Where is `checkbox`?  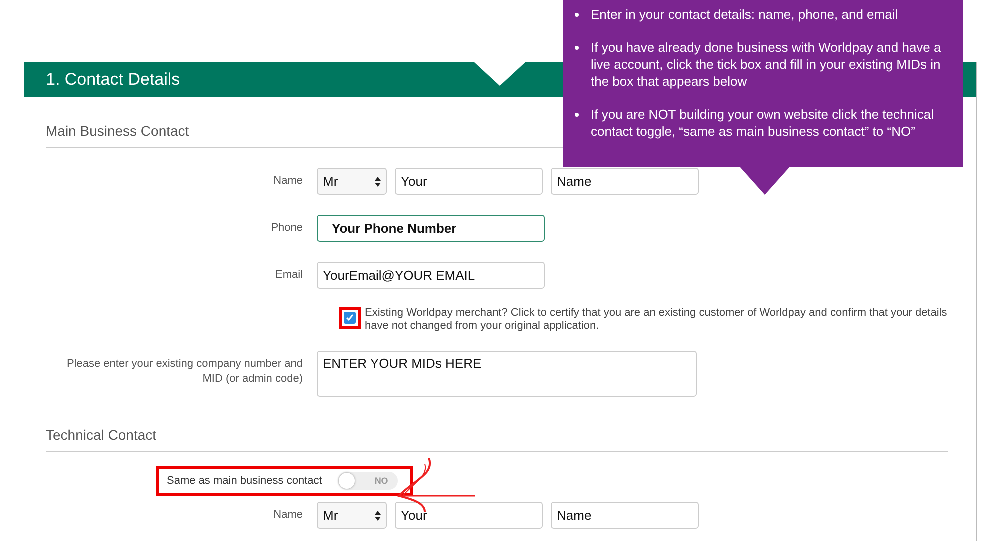
checkbox is located at coordinates (350, 318).